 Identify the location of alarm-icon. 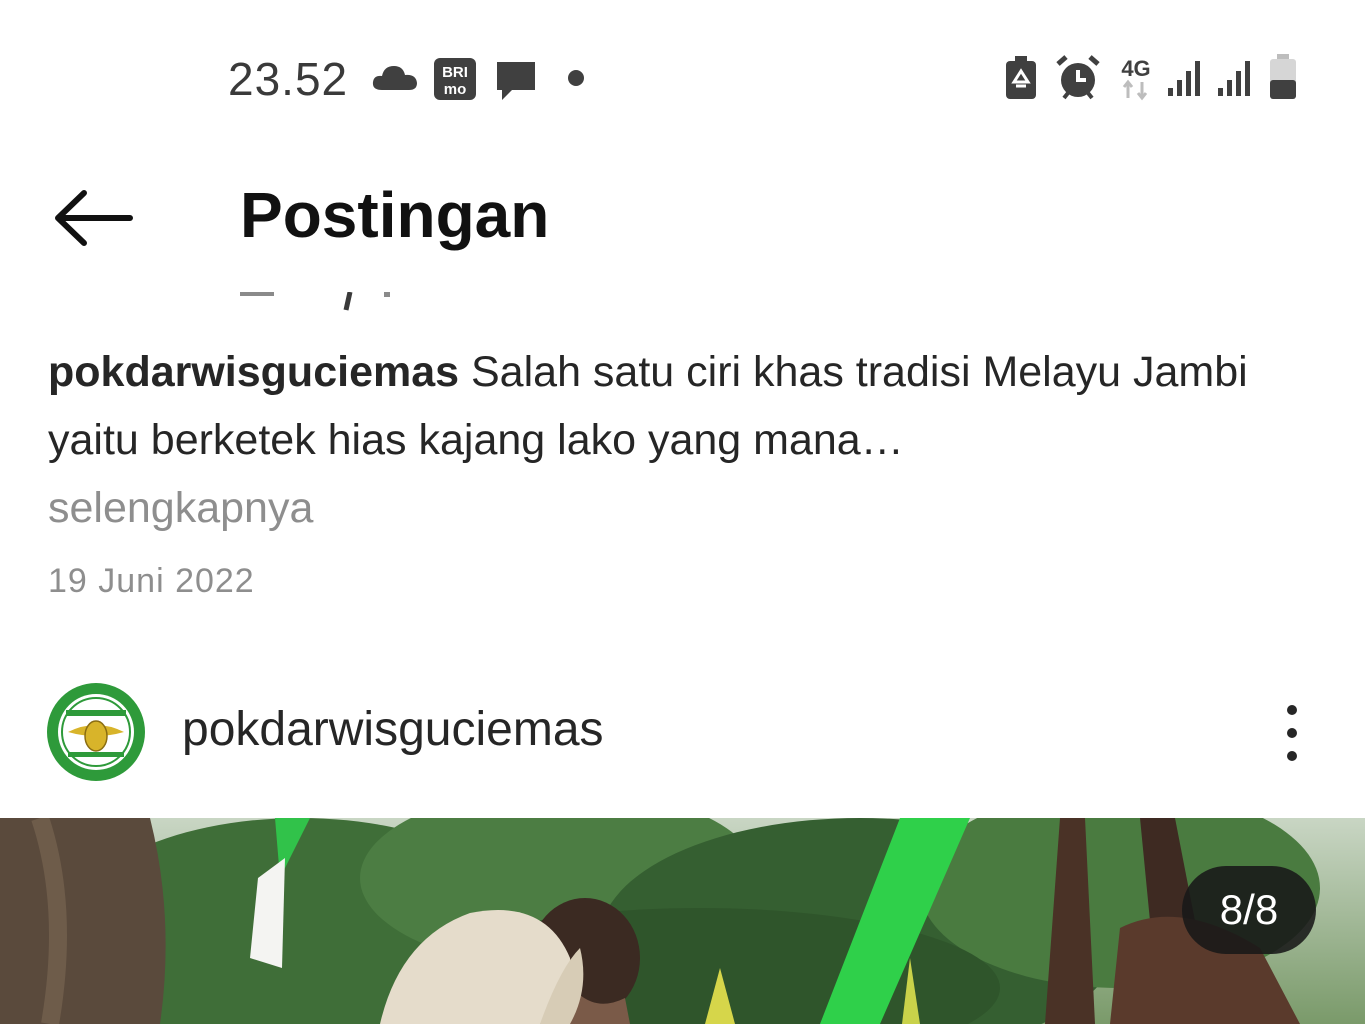
(1078, 77).